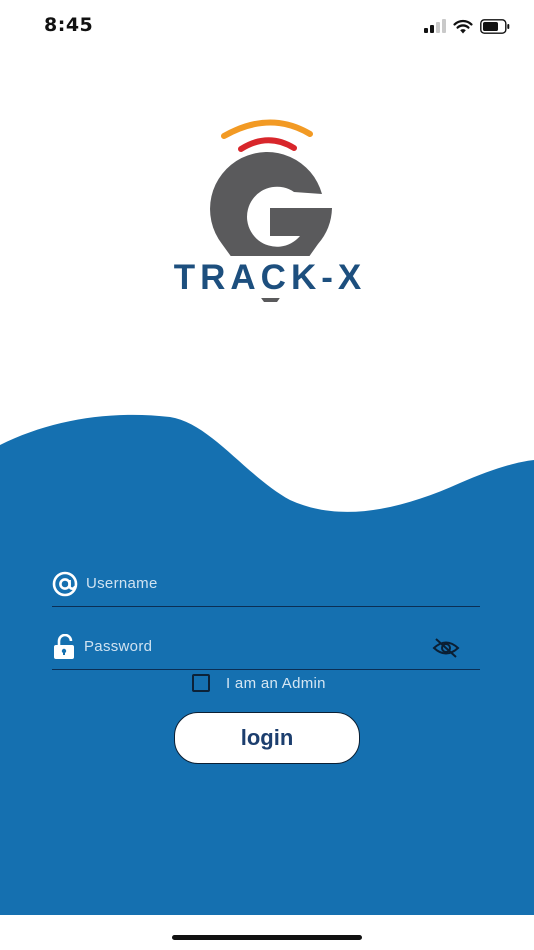 The height and width of the screenshot is (950, 534). I want to click on track-x-logo: TRACK-X, so click(270, 218).